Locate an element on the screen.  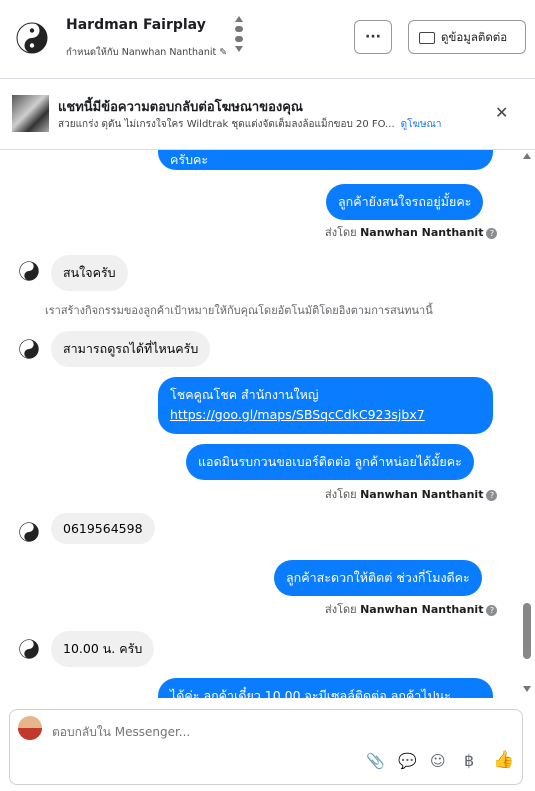
view-ad-link: ดูโฆษณา is located at coordinates (421, 124).